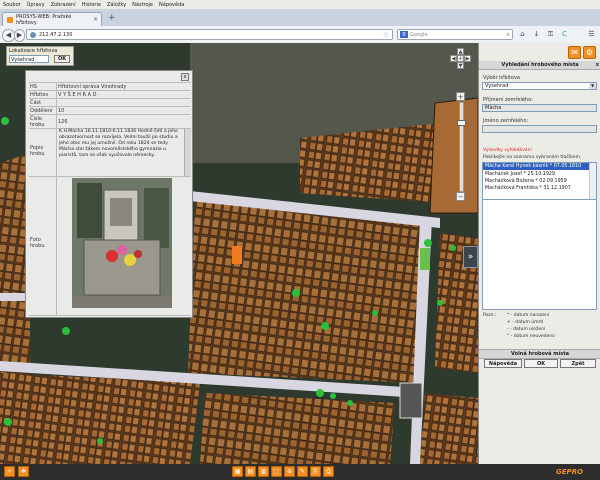 The width and height of the screenshot is (600, 480). What do you see at coordinates (541, 363) in the screenshot?
I see `ok-button: OK` at bounding box center [541, 363].